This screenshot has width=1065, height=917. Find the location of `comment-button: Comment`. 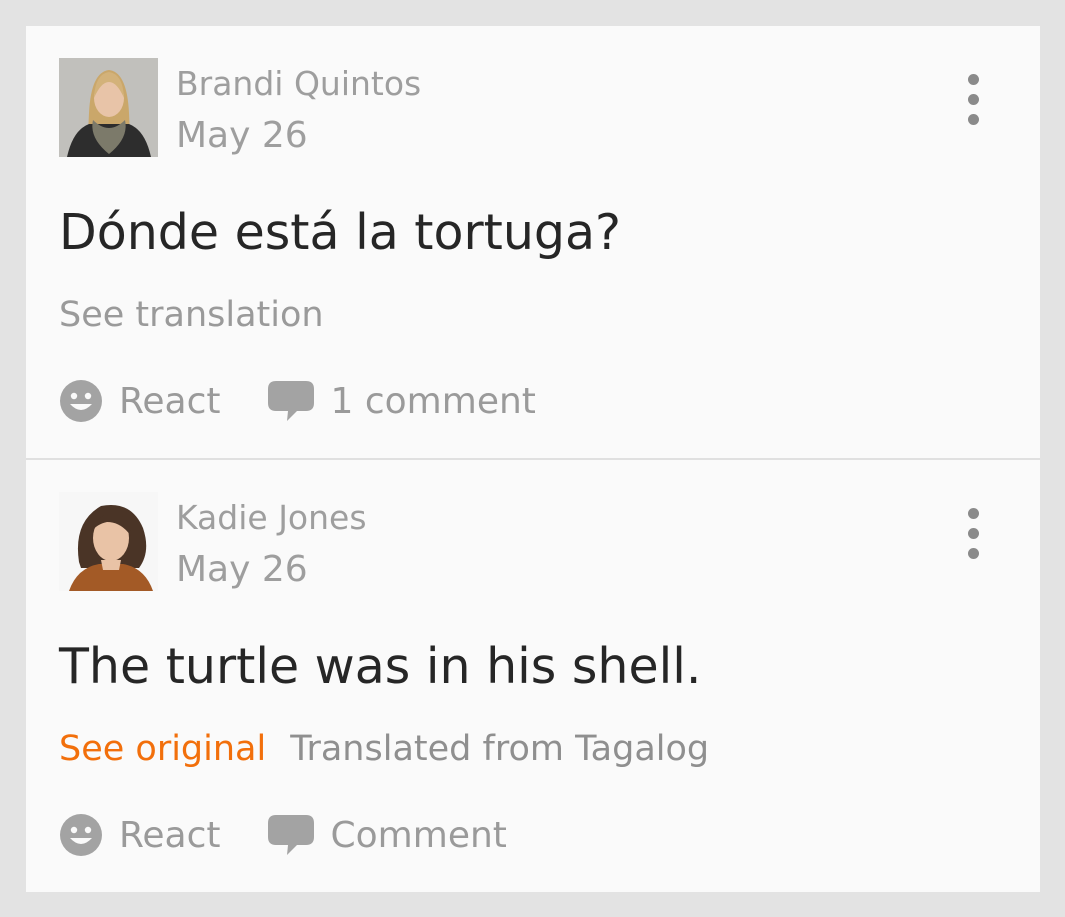

comment-button: Comment is located at coordinates (387, 835).